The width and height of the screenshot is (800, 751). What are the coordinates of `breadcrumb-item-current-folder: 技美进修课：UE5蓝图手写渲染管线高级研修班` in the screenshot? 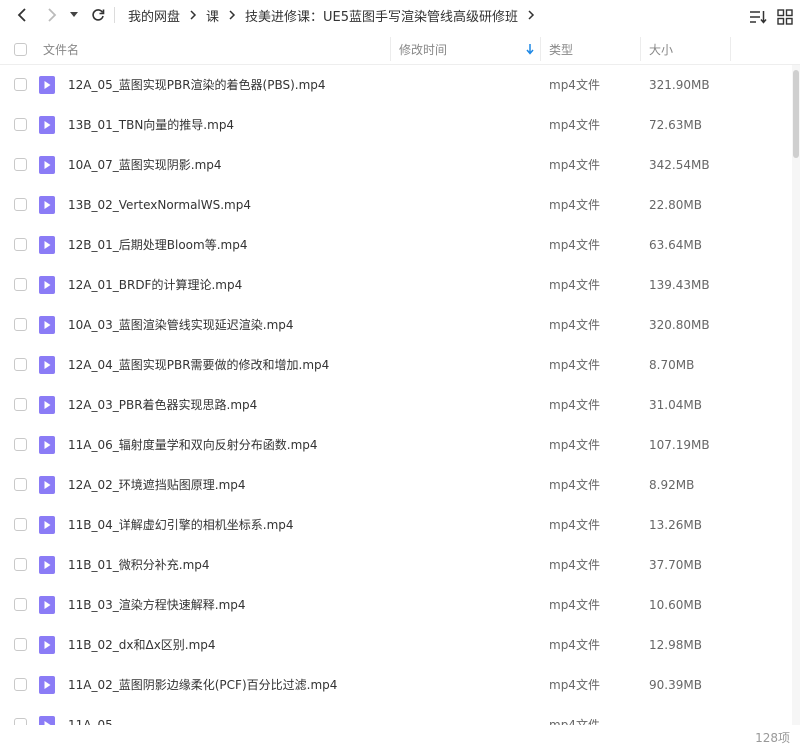 It's located at (381, 15).